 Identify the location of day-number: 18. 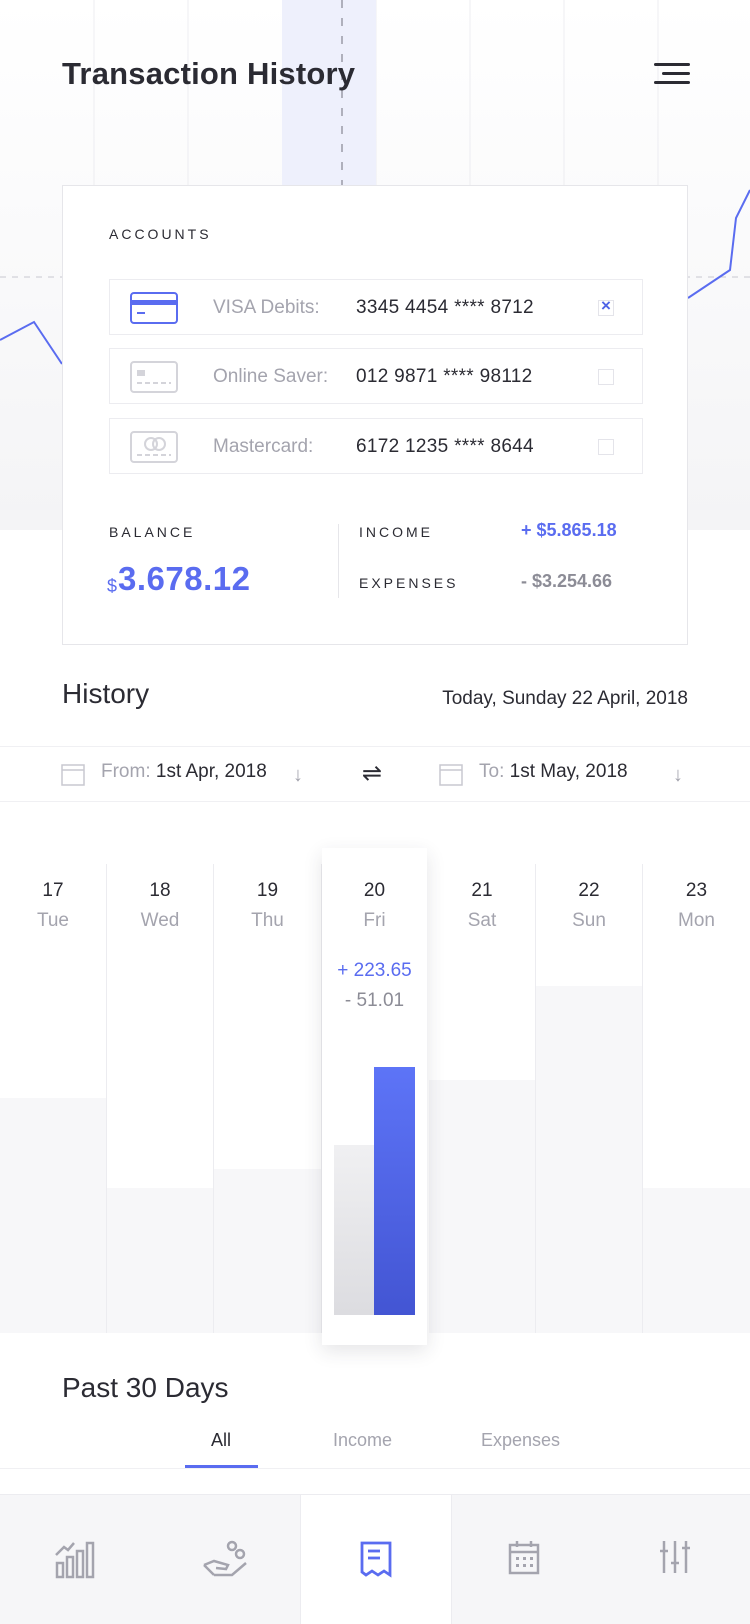
(160, 890).